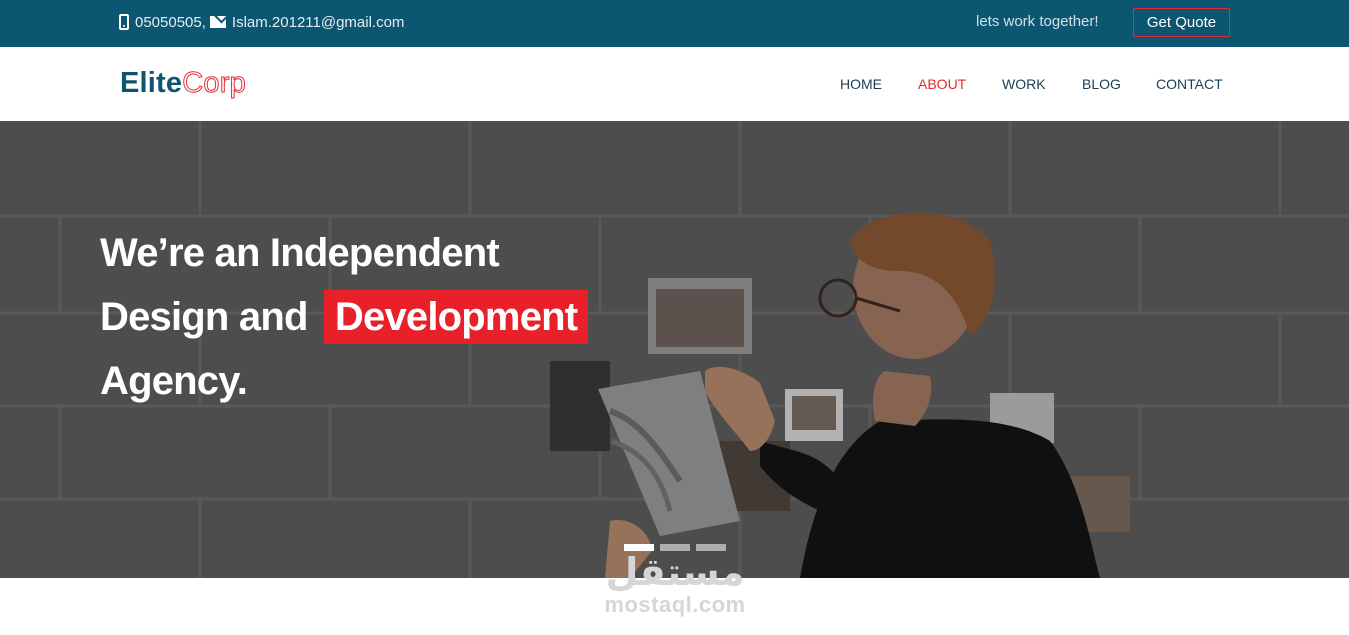 The height and width of the screenshot is (635, 1349). I want to click on main-navbar: EliteCorp HOME ABOUT WORK BLOG CONTACT, so click(674, 84).